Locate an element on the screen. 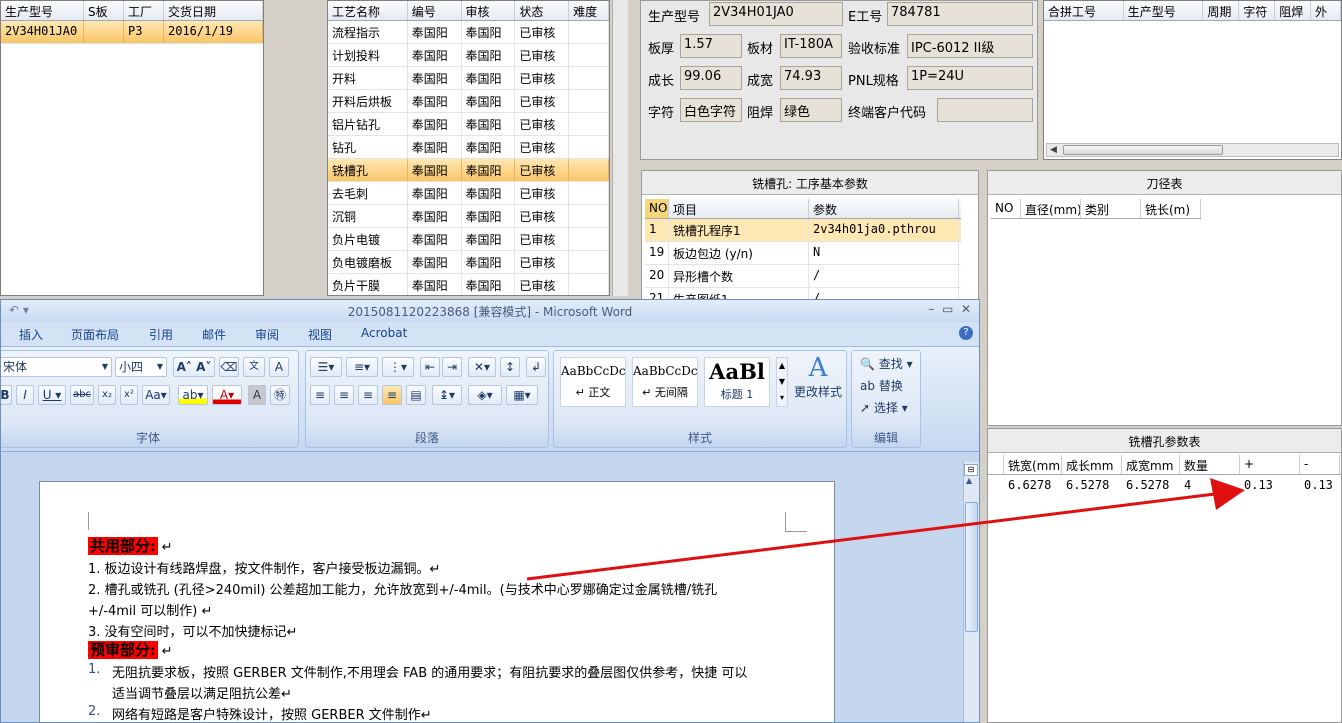 The height and width of the screenshot is (723, 1342). arrow-head is located at coordinates (1227, 494).